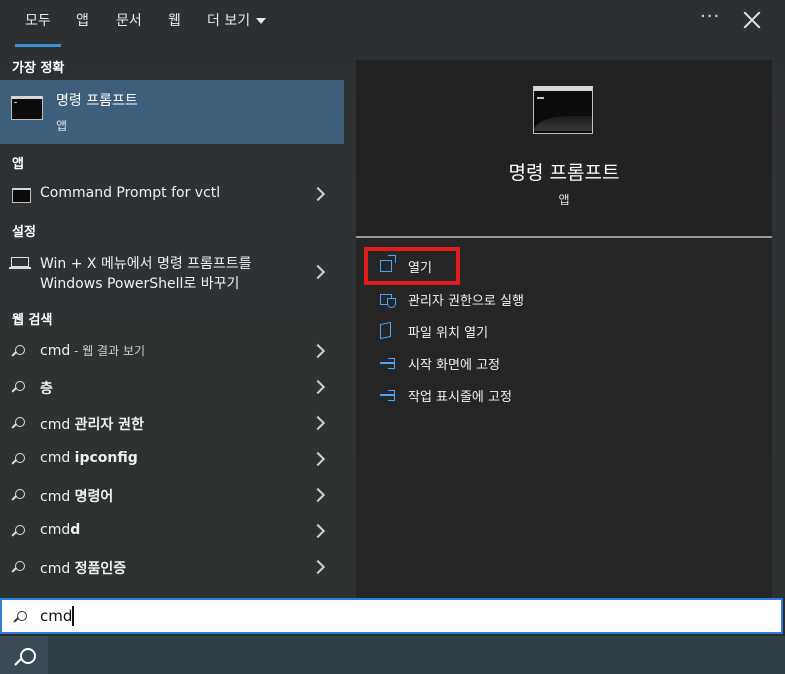 The width and height of the screenshot is (785, 674). I want to click on web-result-item: cmdd, so click(172, 531).